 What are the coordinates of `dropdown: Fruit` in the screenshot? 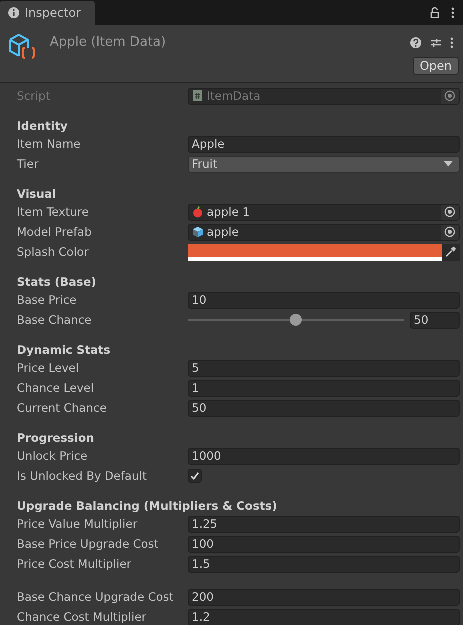 It's located at (324, 164).